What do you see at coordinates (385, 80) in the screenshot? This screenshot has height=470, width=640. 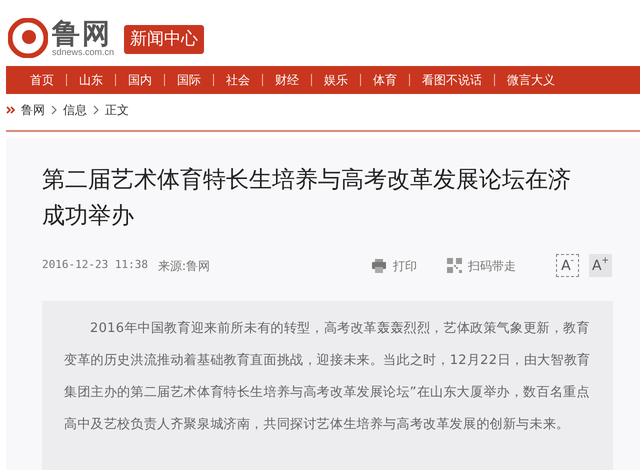 I see `nav-link: 体育` at bounding box center [385, 80].